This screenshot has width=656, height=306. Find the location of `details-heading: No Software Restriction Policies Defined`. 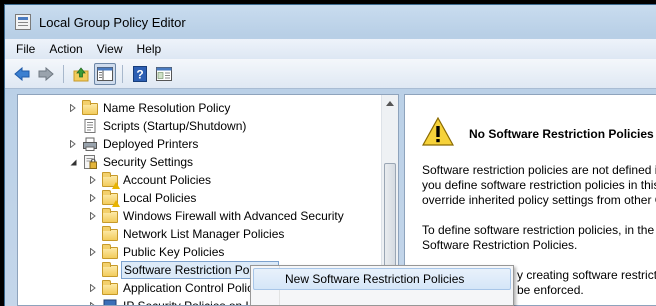

details-heading: No Software Restriction Policies Defined is located at coordinates (562, 134).